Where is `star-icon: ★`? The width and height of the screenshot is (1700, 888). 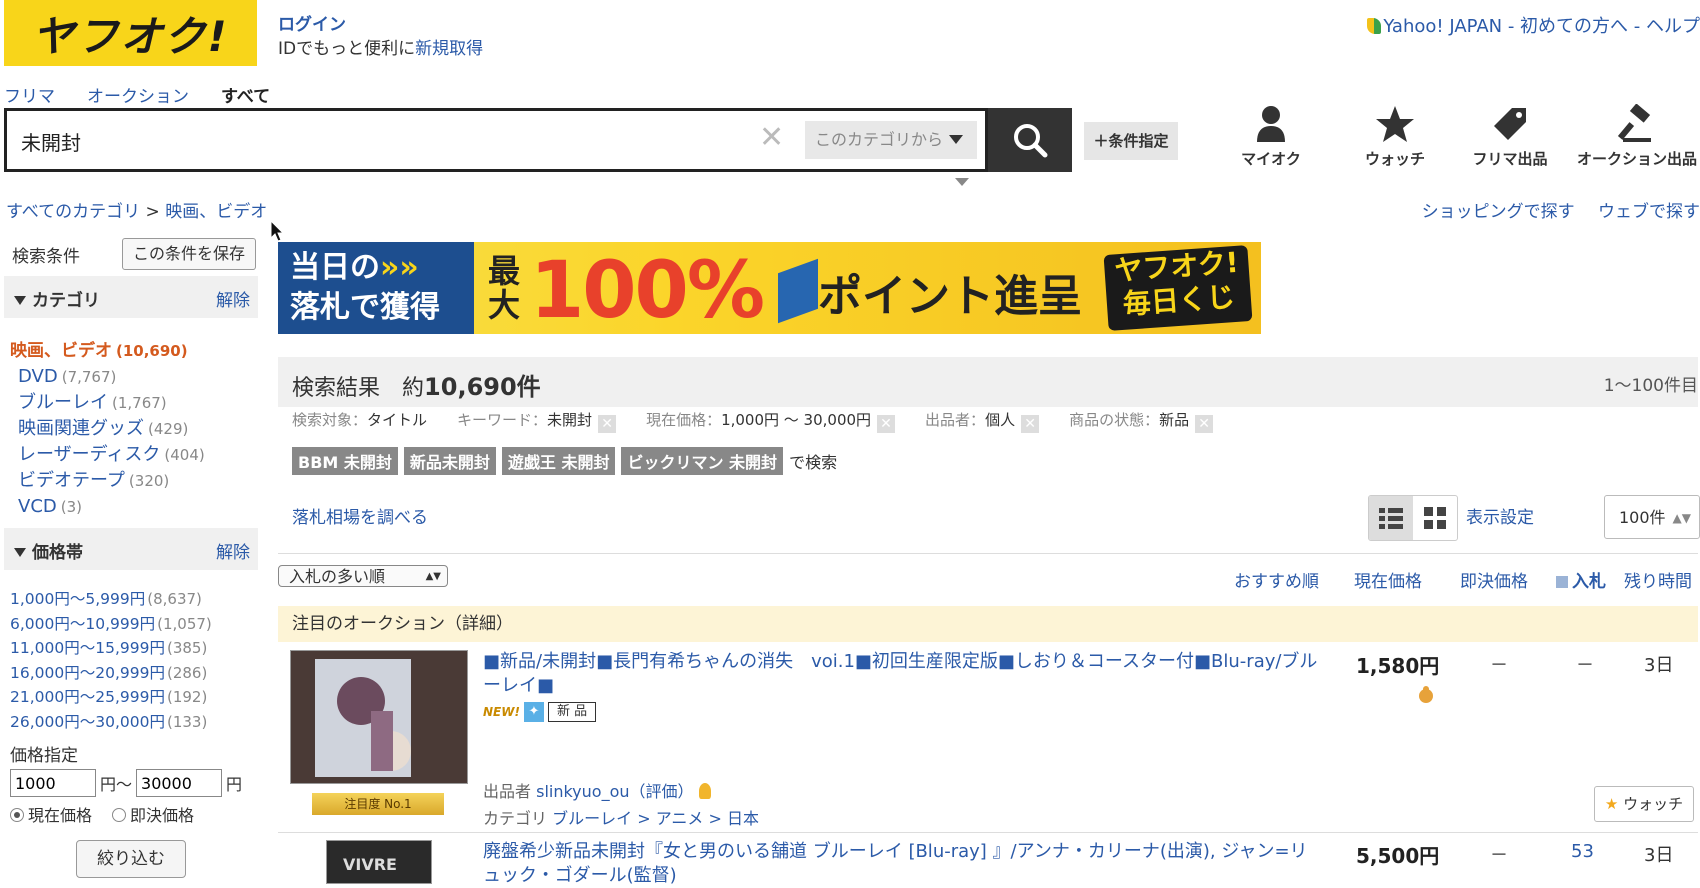
star-icon: ★ is located at coordinates (1611, 804).